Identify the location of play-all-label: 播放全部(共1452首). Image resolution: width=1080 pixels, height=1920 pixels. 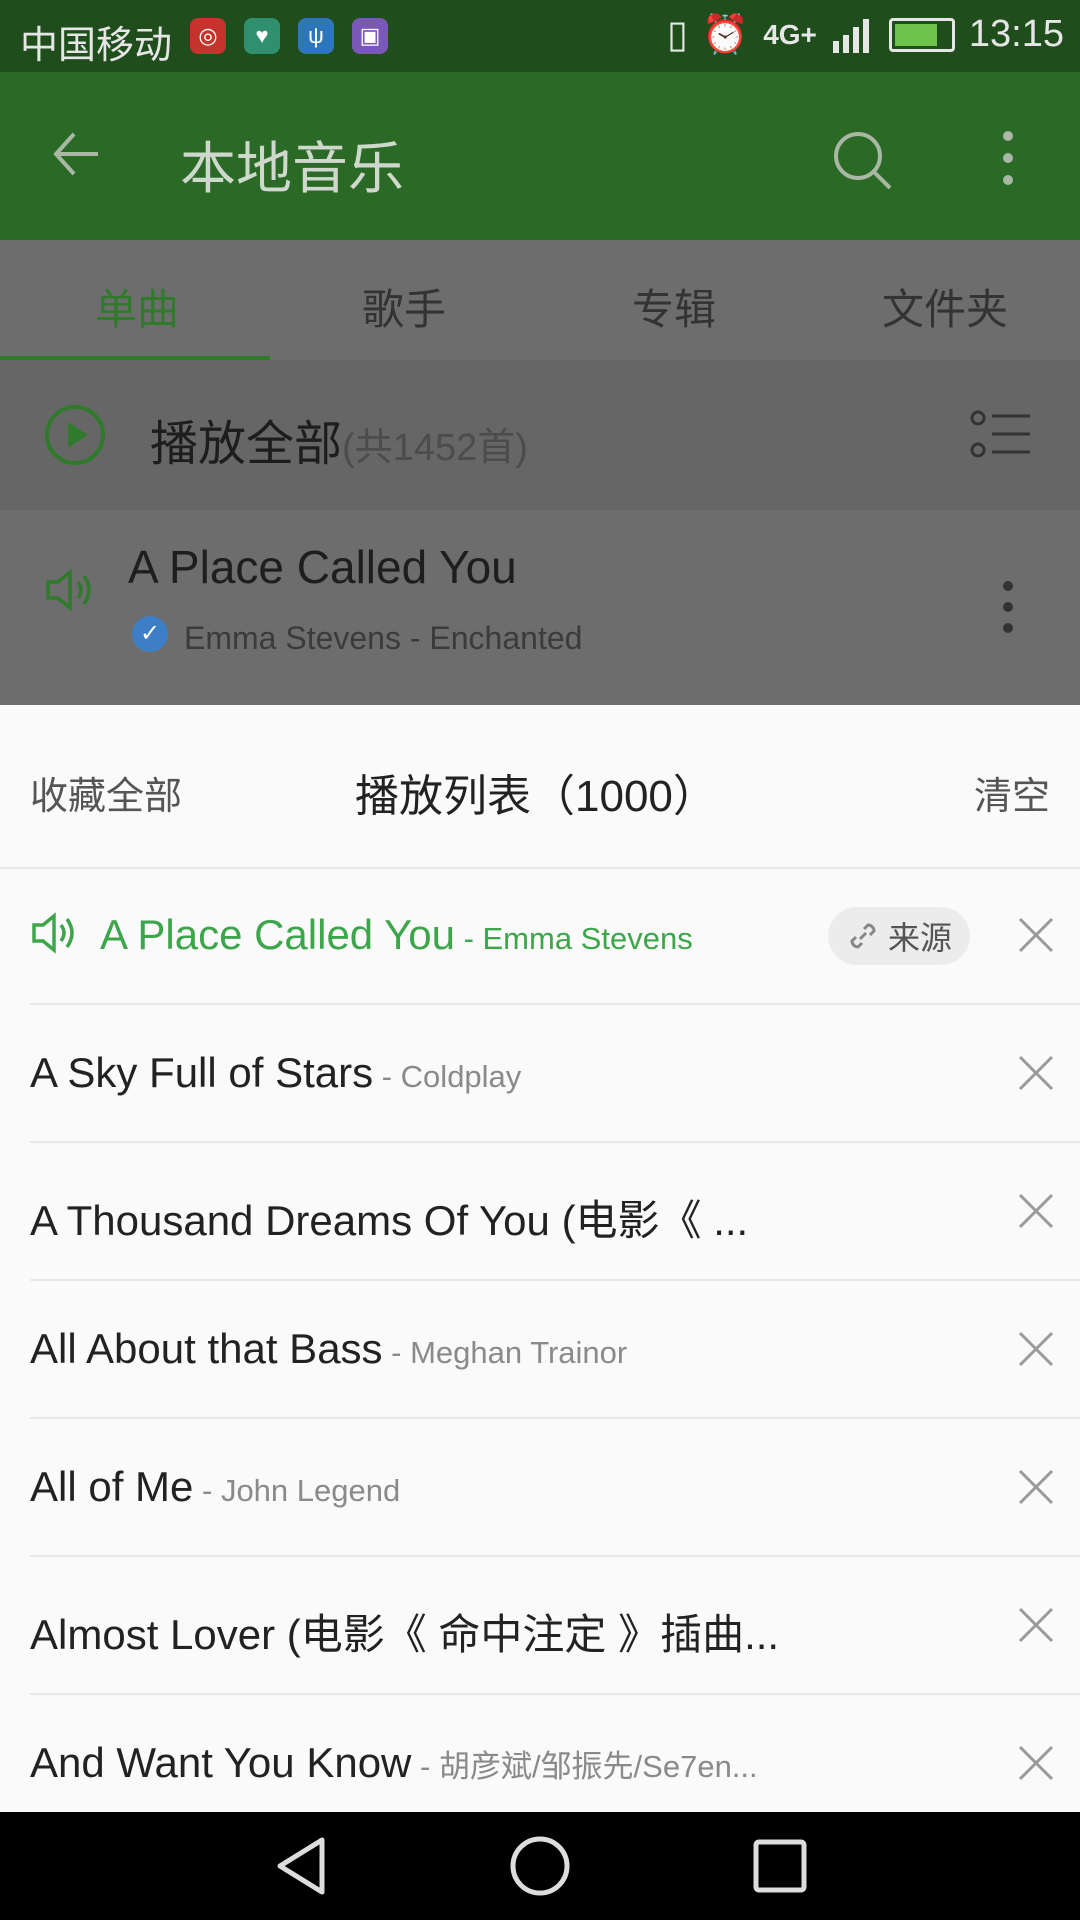
(339, 444).